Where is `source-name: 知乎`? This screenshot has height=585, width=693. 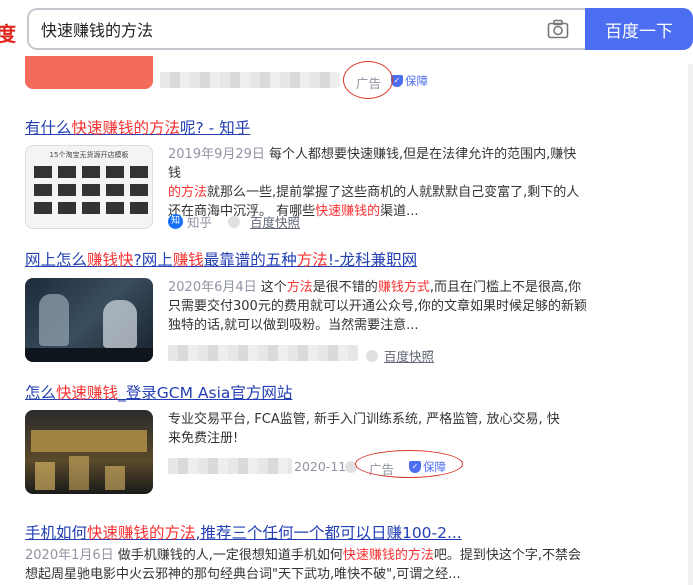
source-name: 知乎 is located at coordinates (200, 222).